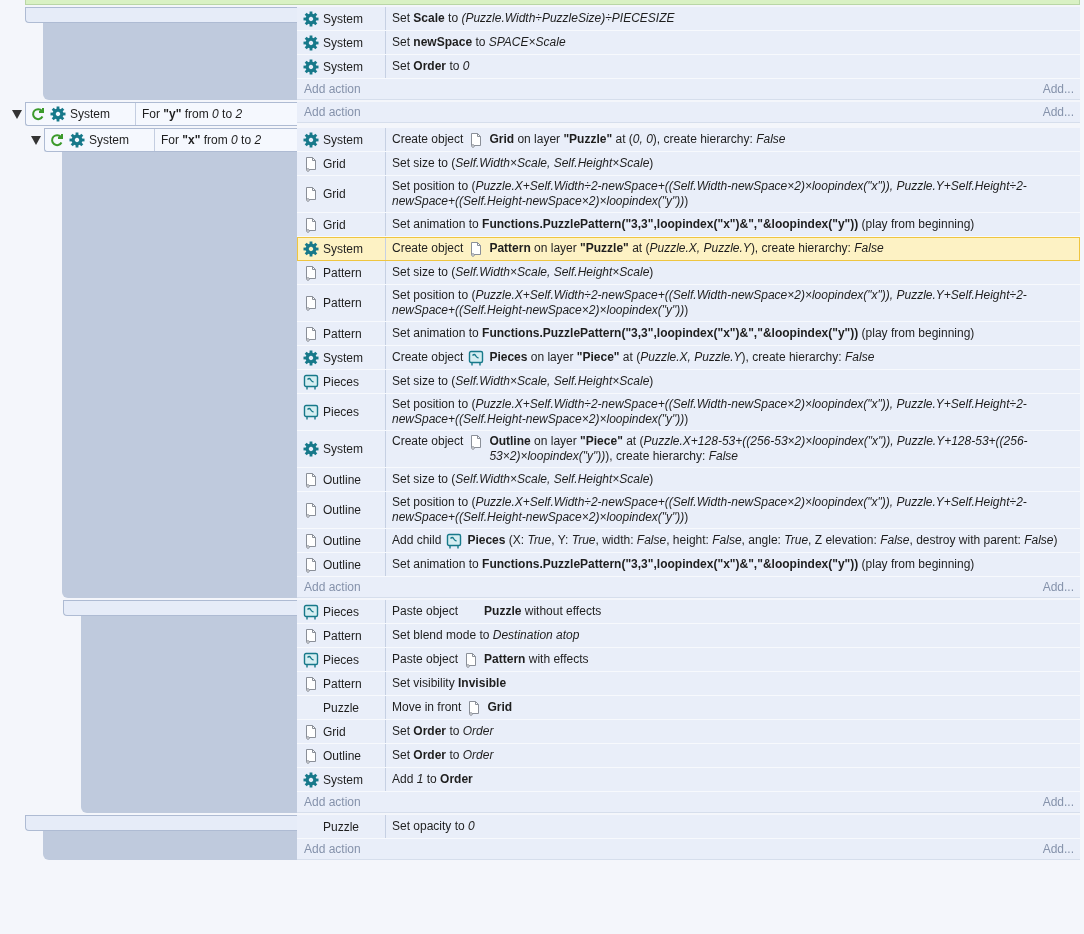  What do you see at coordinates (759, 449) in the screenshot?
I see `action-text: Outline on layer "Piece" at (Puzzle.X+128-53+((256-53×2)×loopindex("x")), Puzzle.Y+128-53+((256-53×2)×loopindex("y"))), create hierarchy: False` at bounding box center [759, 449].